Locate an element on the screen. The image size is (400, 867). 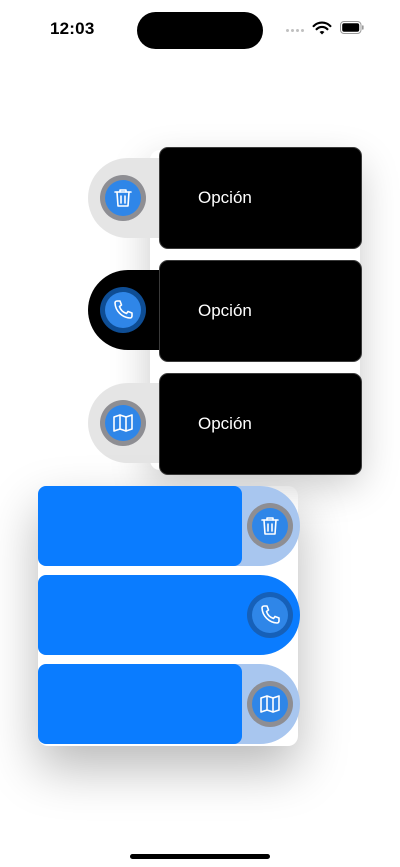
battery-icon is located at coordinates (352, 27).